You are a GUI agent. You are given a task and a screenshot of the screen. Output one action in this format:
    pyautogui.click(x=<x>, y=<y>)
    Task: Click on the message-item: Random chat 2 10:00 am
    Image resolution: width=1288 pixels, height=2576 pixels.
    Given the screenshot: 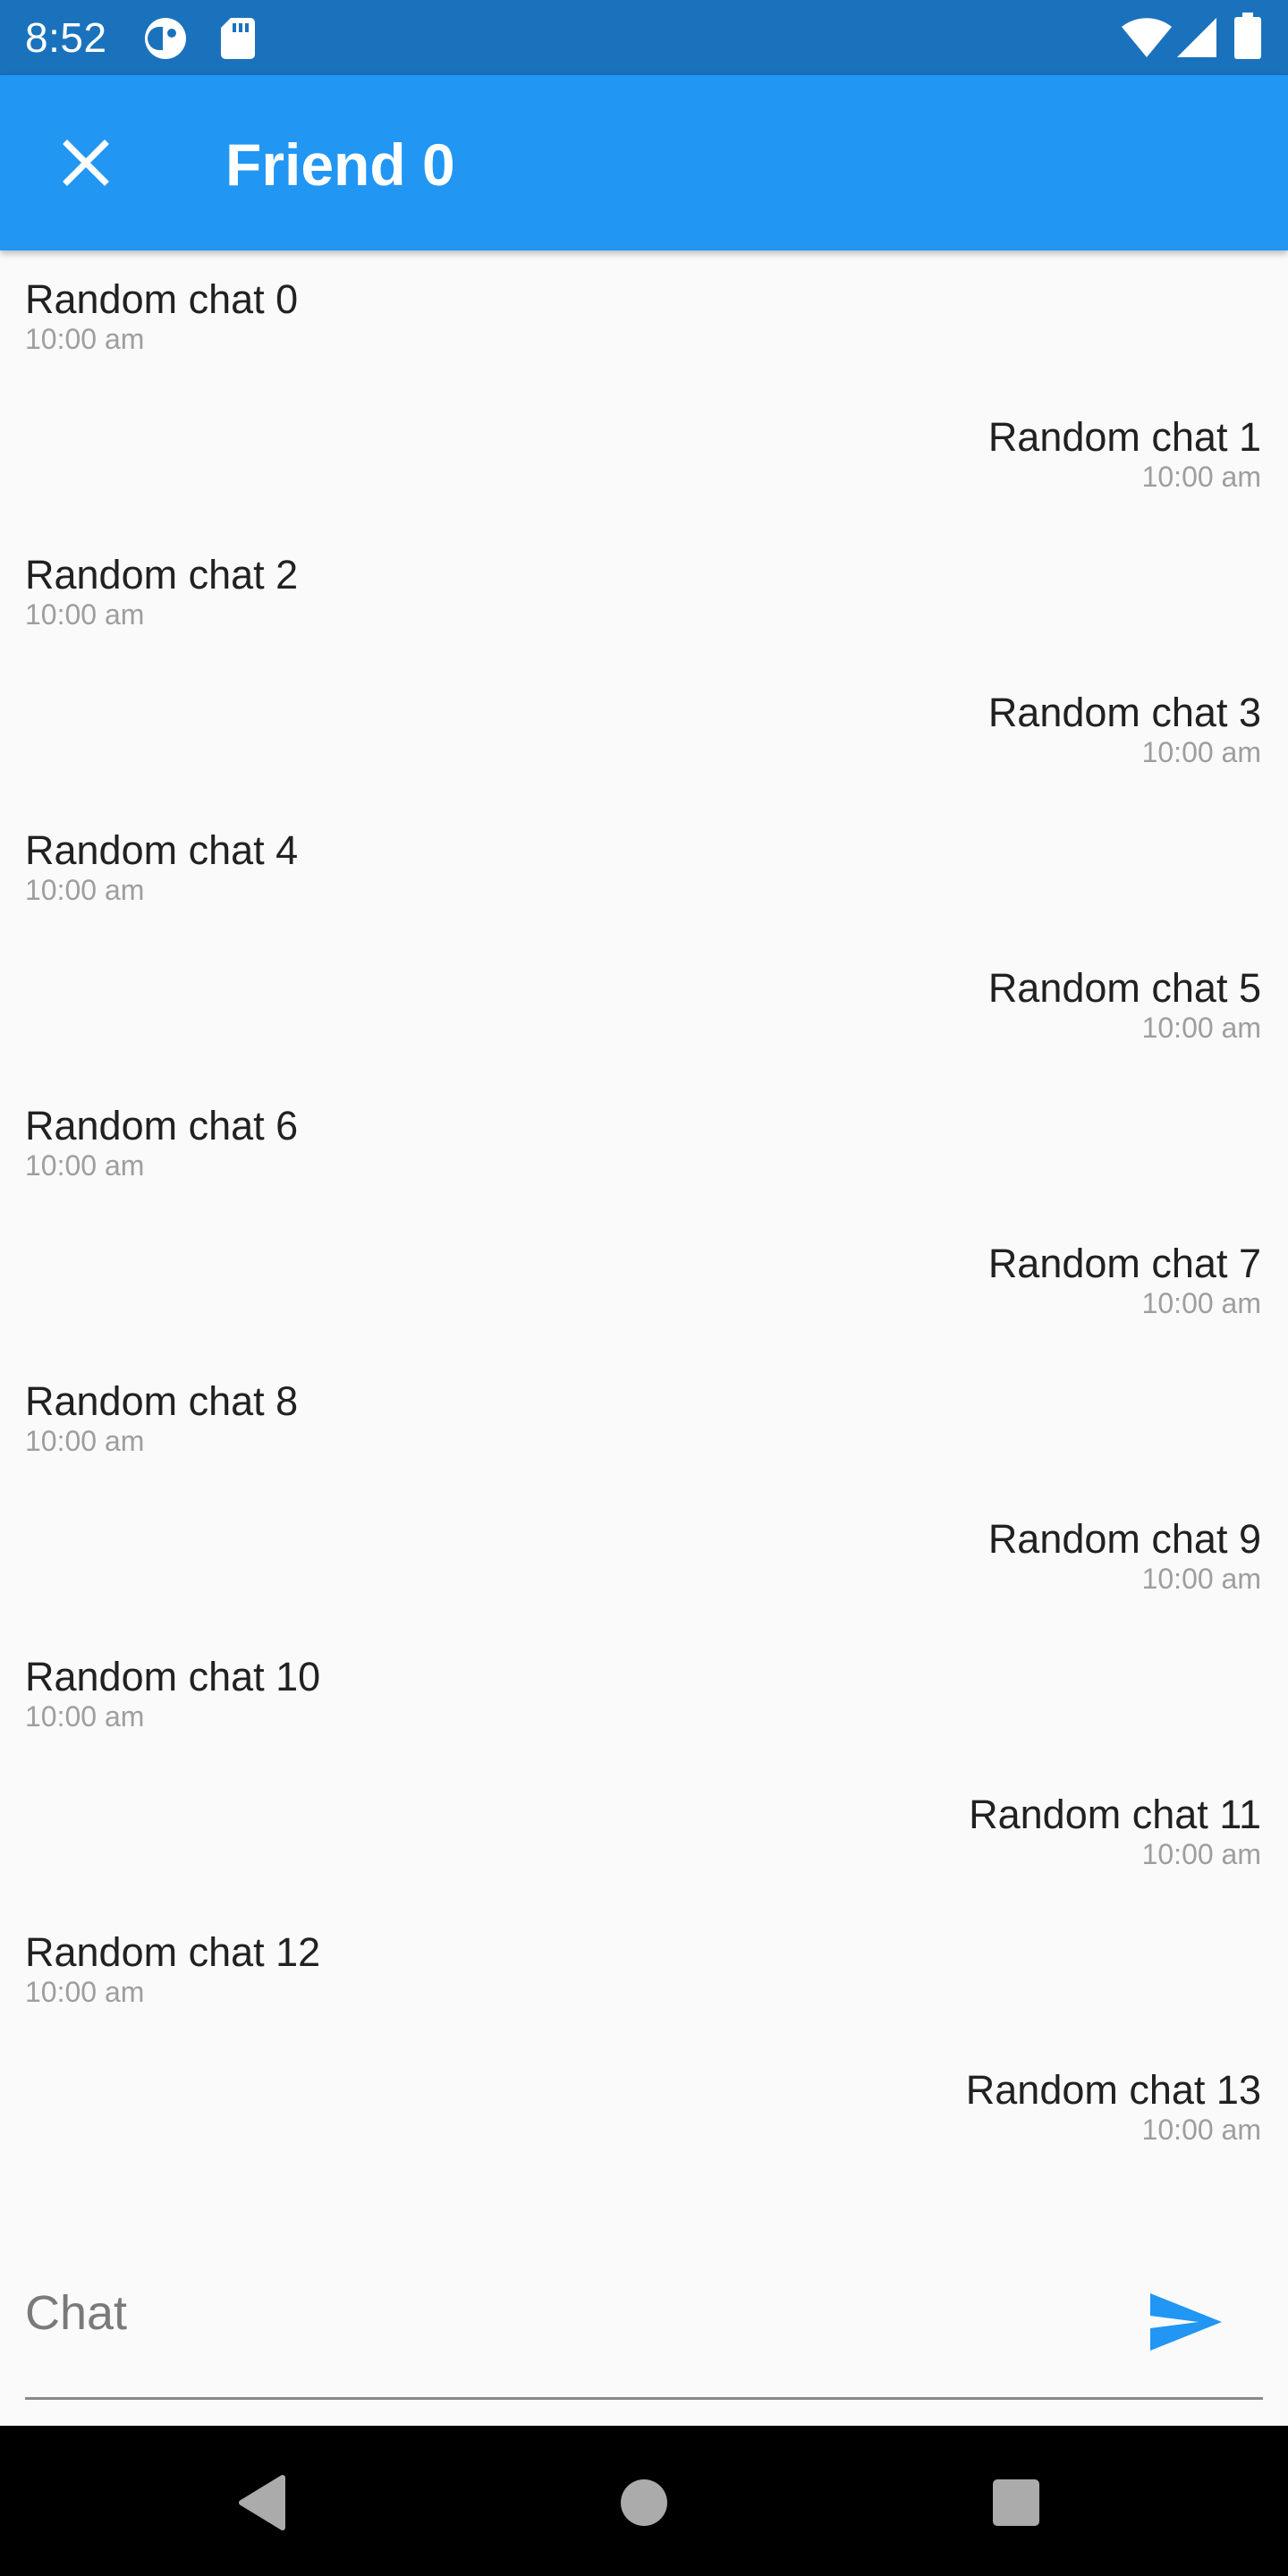 What is the action you would take?
    pyautogui.click(x=655, y=592)
    